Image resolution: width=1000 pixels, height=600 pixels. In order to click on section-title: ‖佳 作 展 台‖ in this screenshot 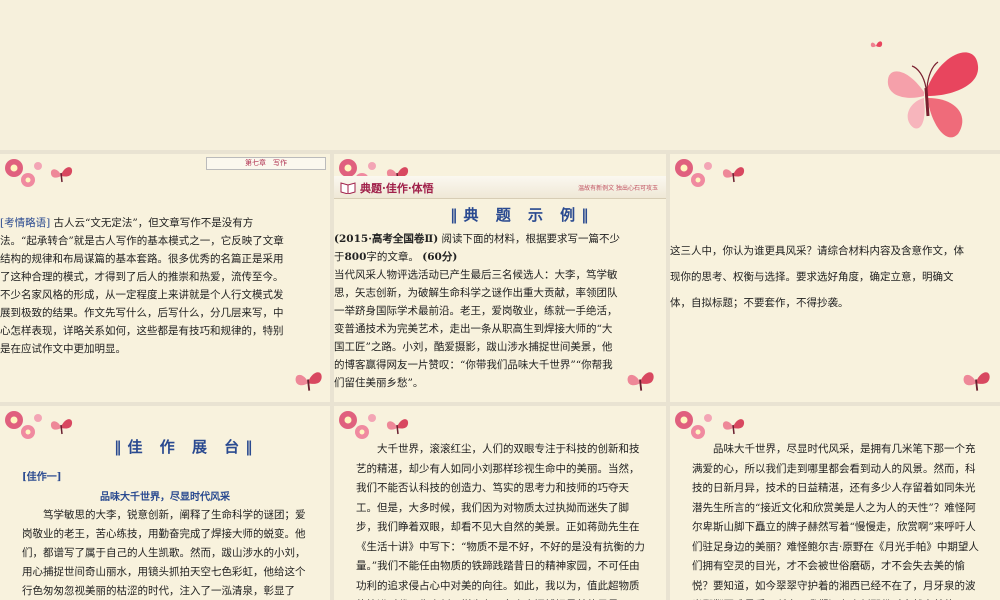, I will do `click(186, 447)`.